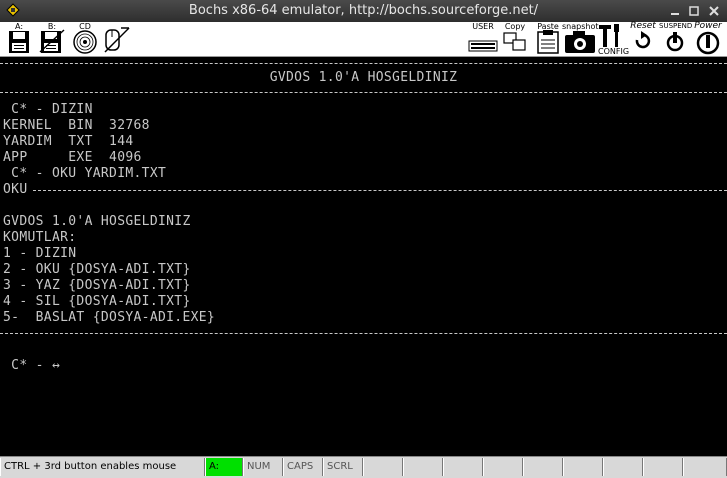  Describe the element at coordinates (72, 157) in the screenshot. I see `dir-row: APP EXE 4096` at that location.